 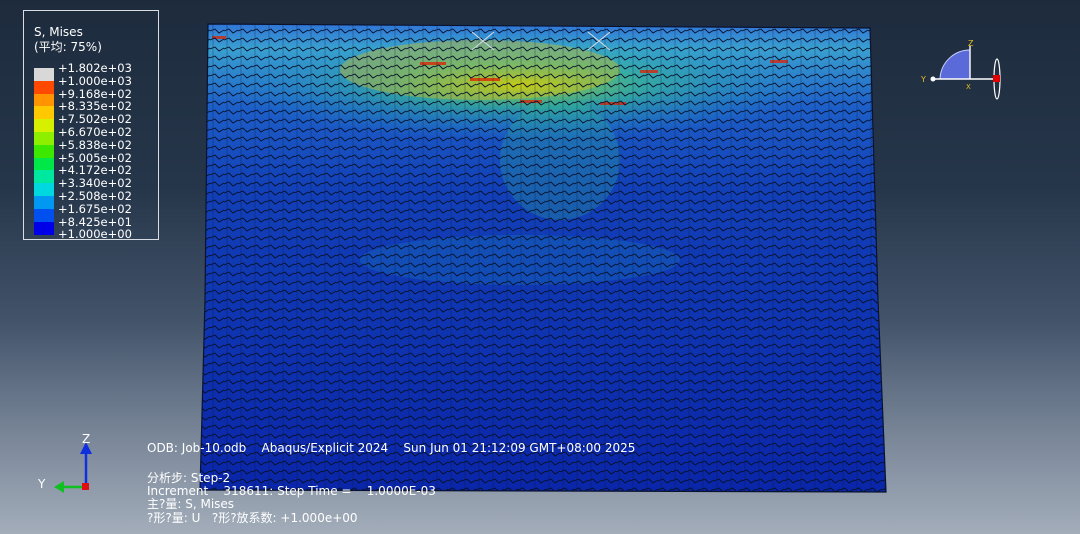 I want to click on legend-entry: +1.675e+02, so click(x=94, y=211).